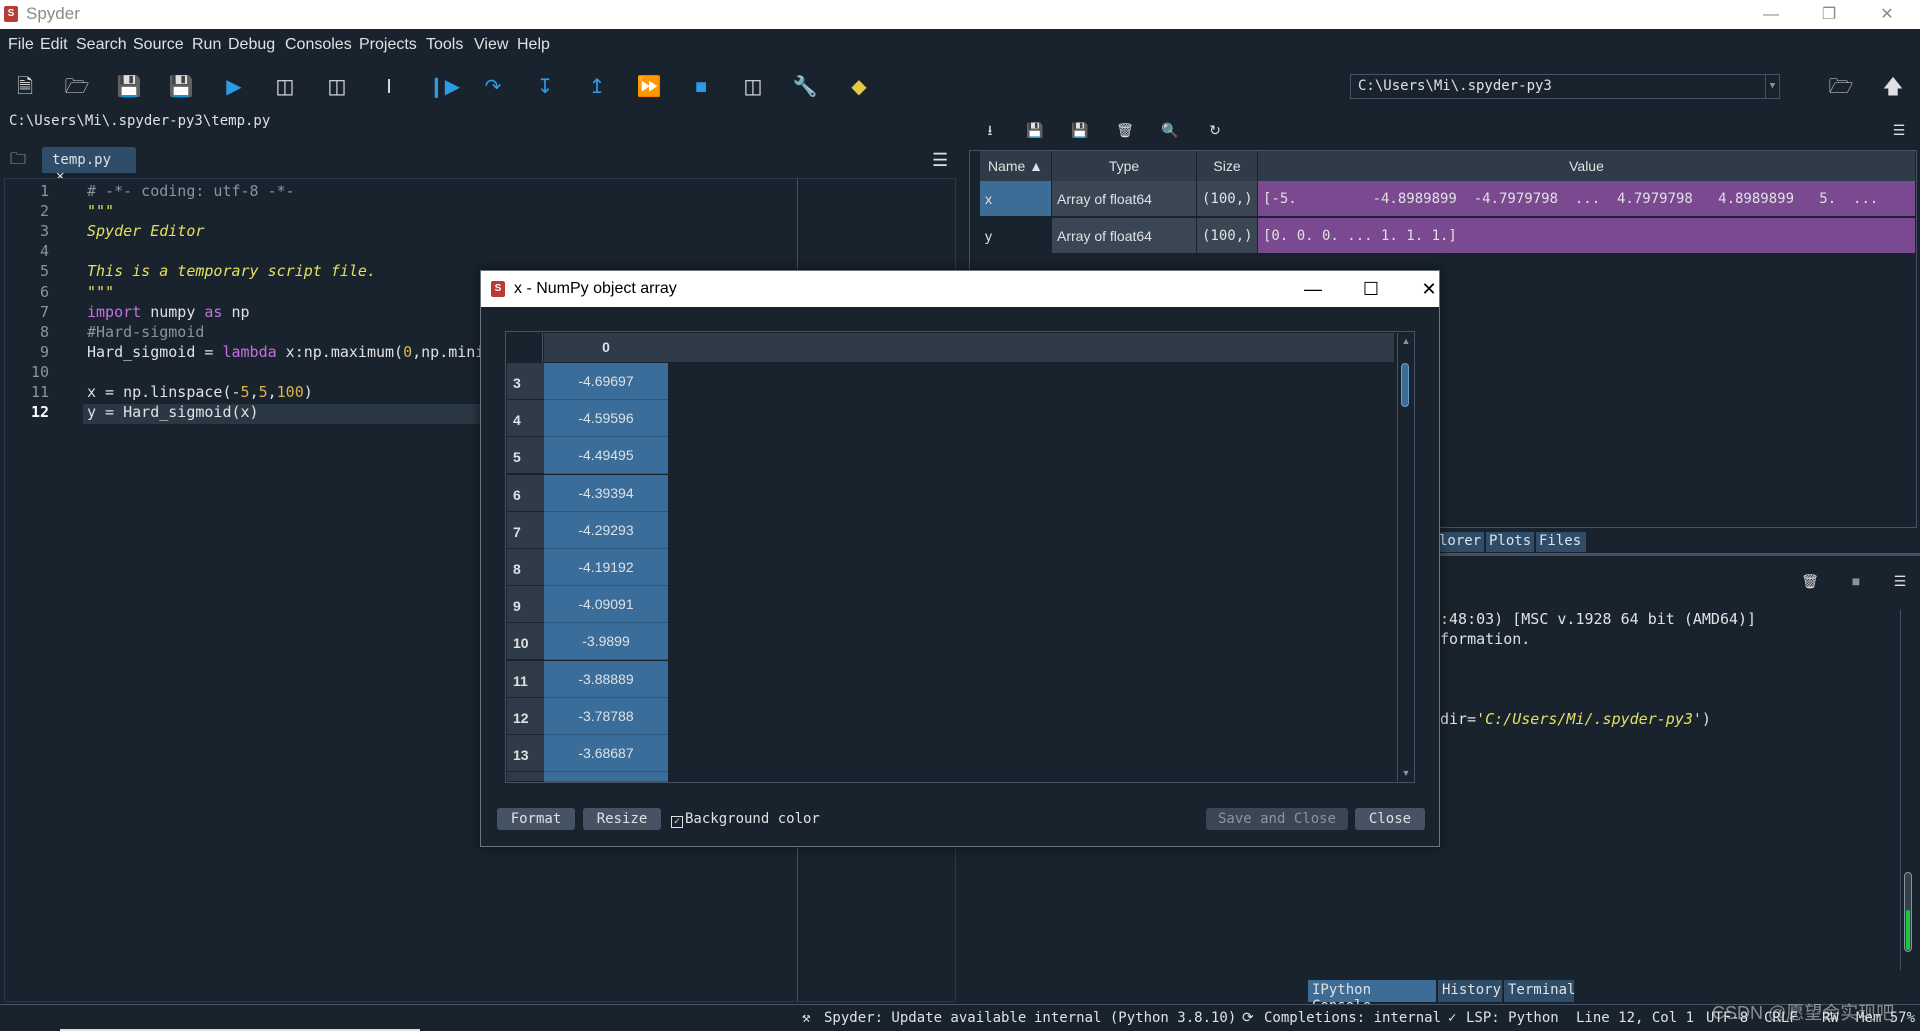 The height and width of the screenshot is (1031, 1920). Describe the element at coordinates (234, 87) in the screenshot. I see `run-icon: ▶` at that location.